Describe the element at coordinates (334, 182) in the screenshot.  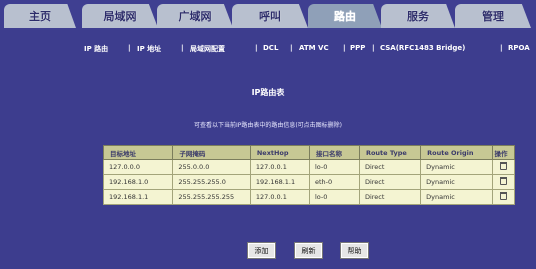
I see `cell-interface: eth-0` at that location.